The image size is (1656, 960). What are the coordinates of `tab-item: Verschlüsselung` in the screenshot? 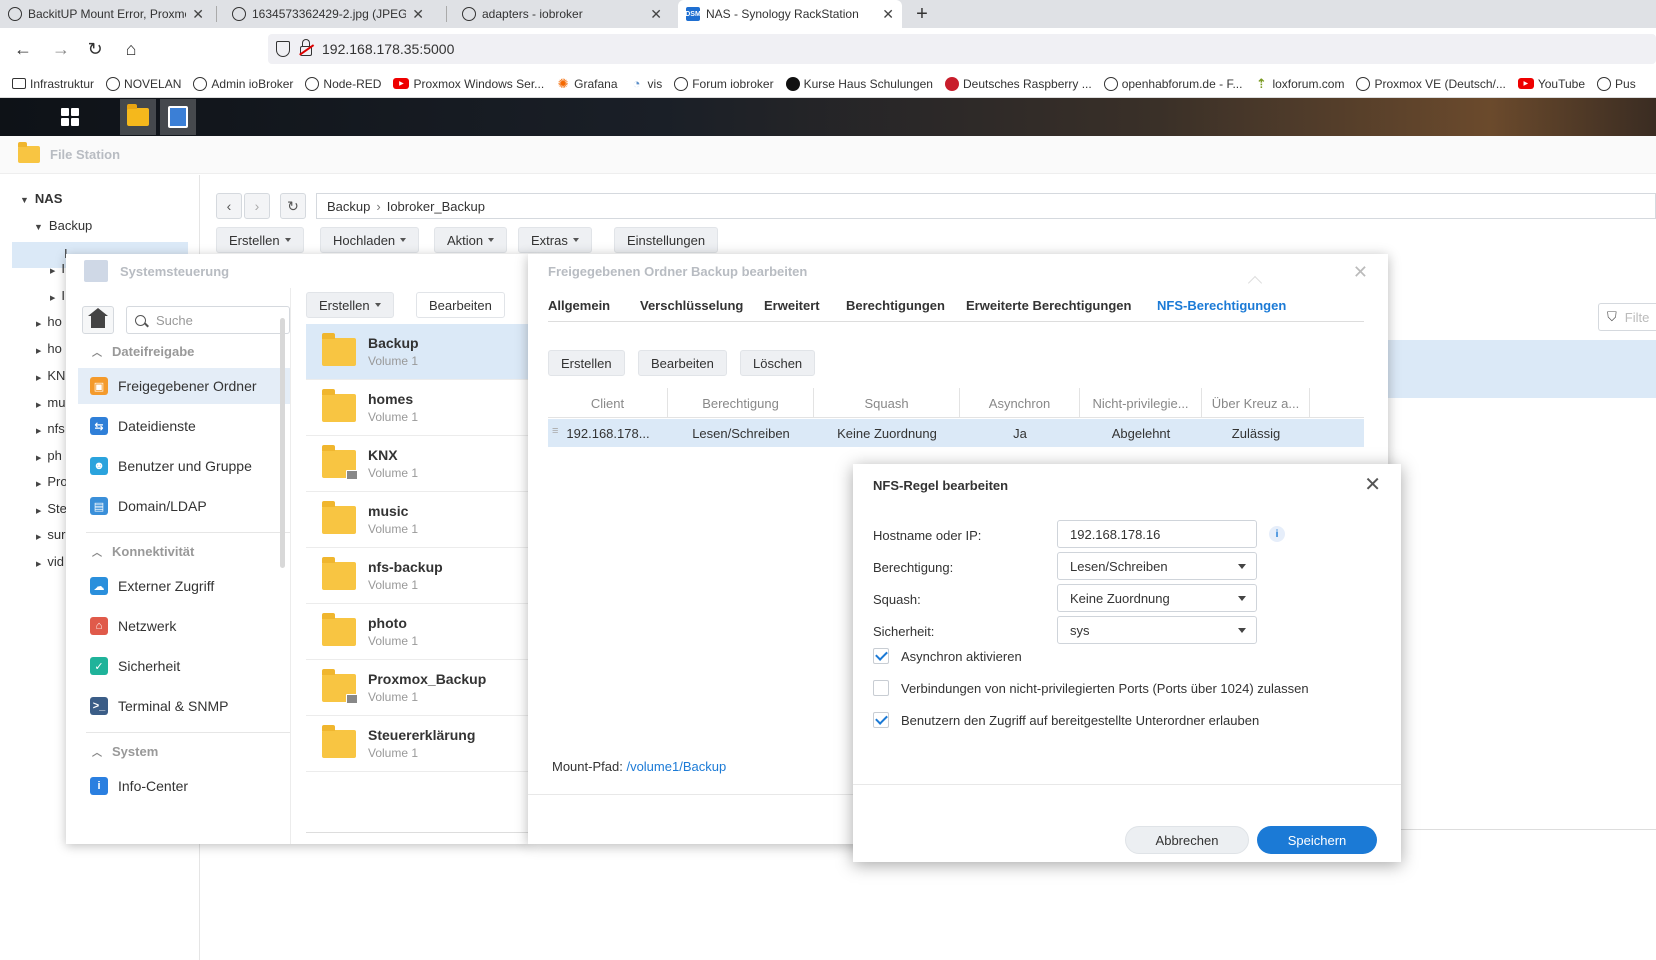 It's located at (691, 305).